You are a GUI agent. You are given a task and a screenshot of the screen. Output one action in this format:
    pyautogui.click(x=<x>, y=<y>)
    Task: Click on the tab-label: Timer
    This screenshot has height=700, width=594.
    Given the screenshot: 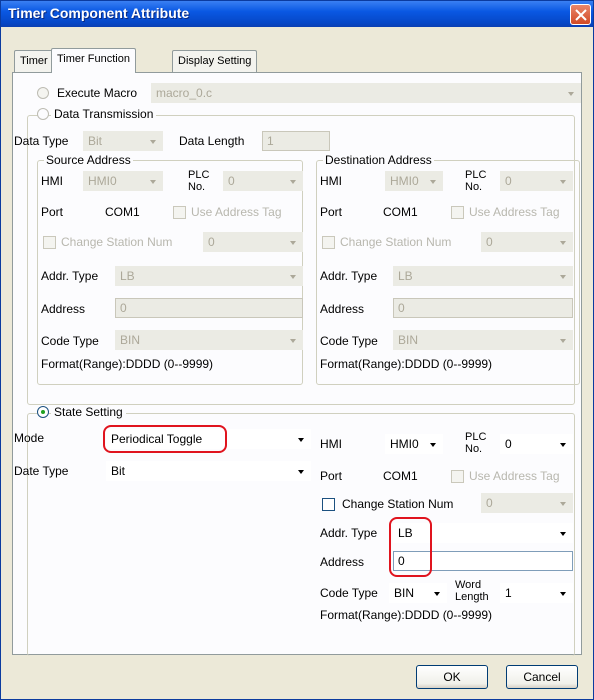 What is the action you would take?
    pyautogui.click(x=34, y=61)
    